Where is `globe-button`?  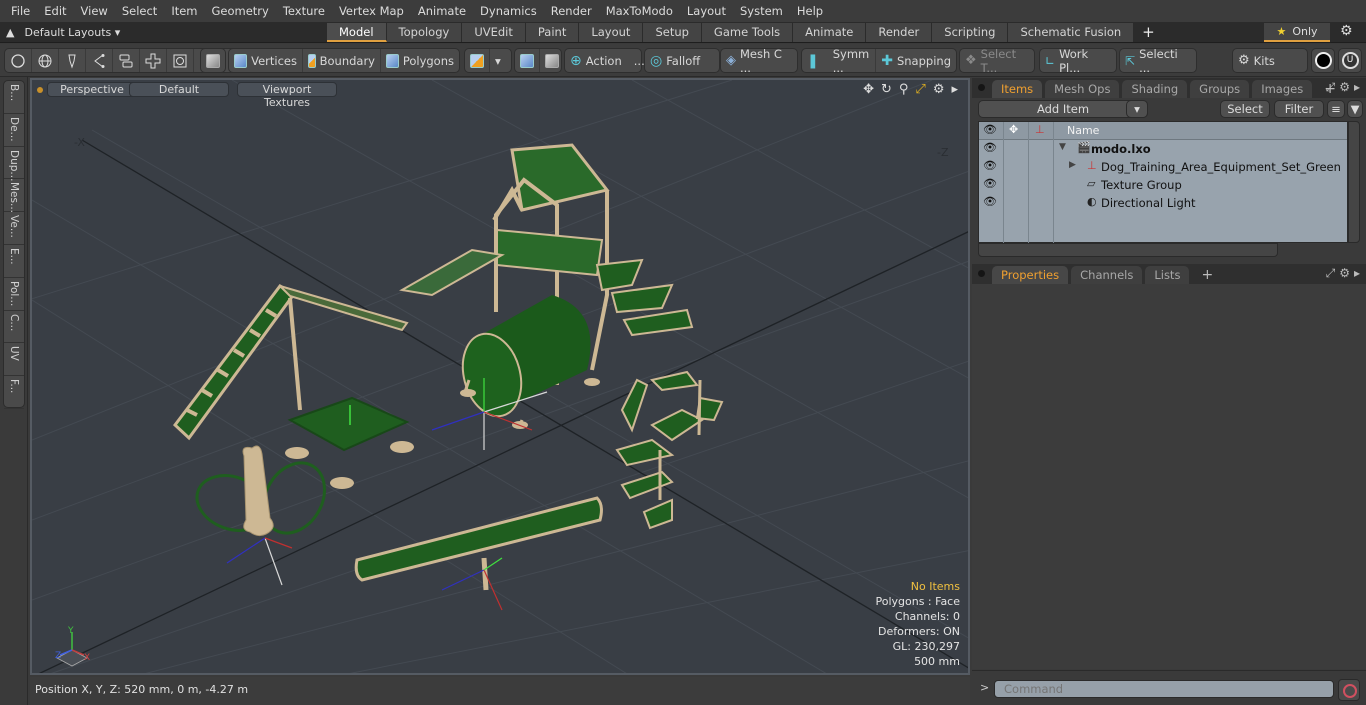
globe-button is located at coordinates (45, 60).